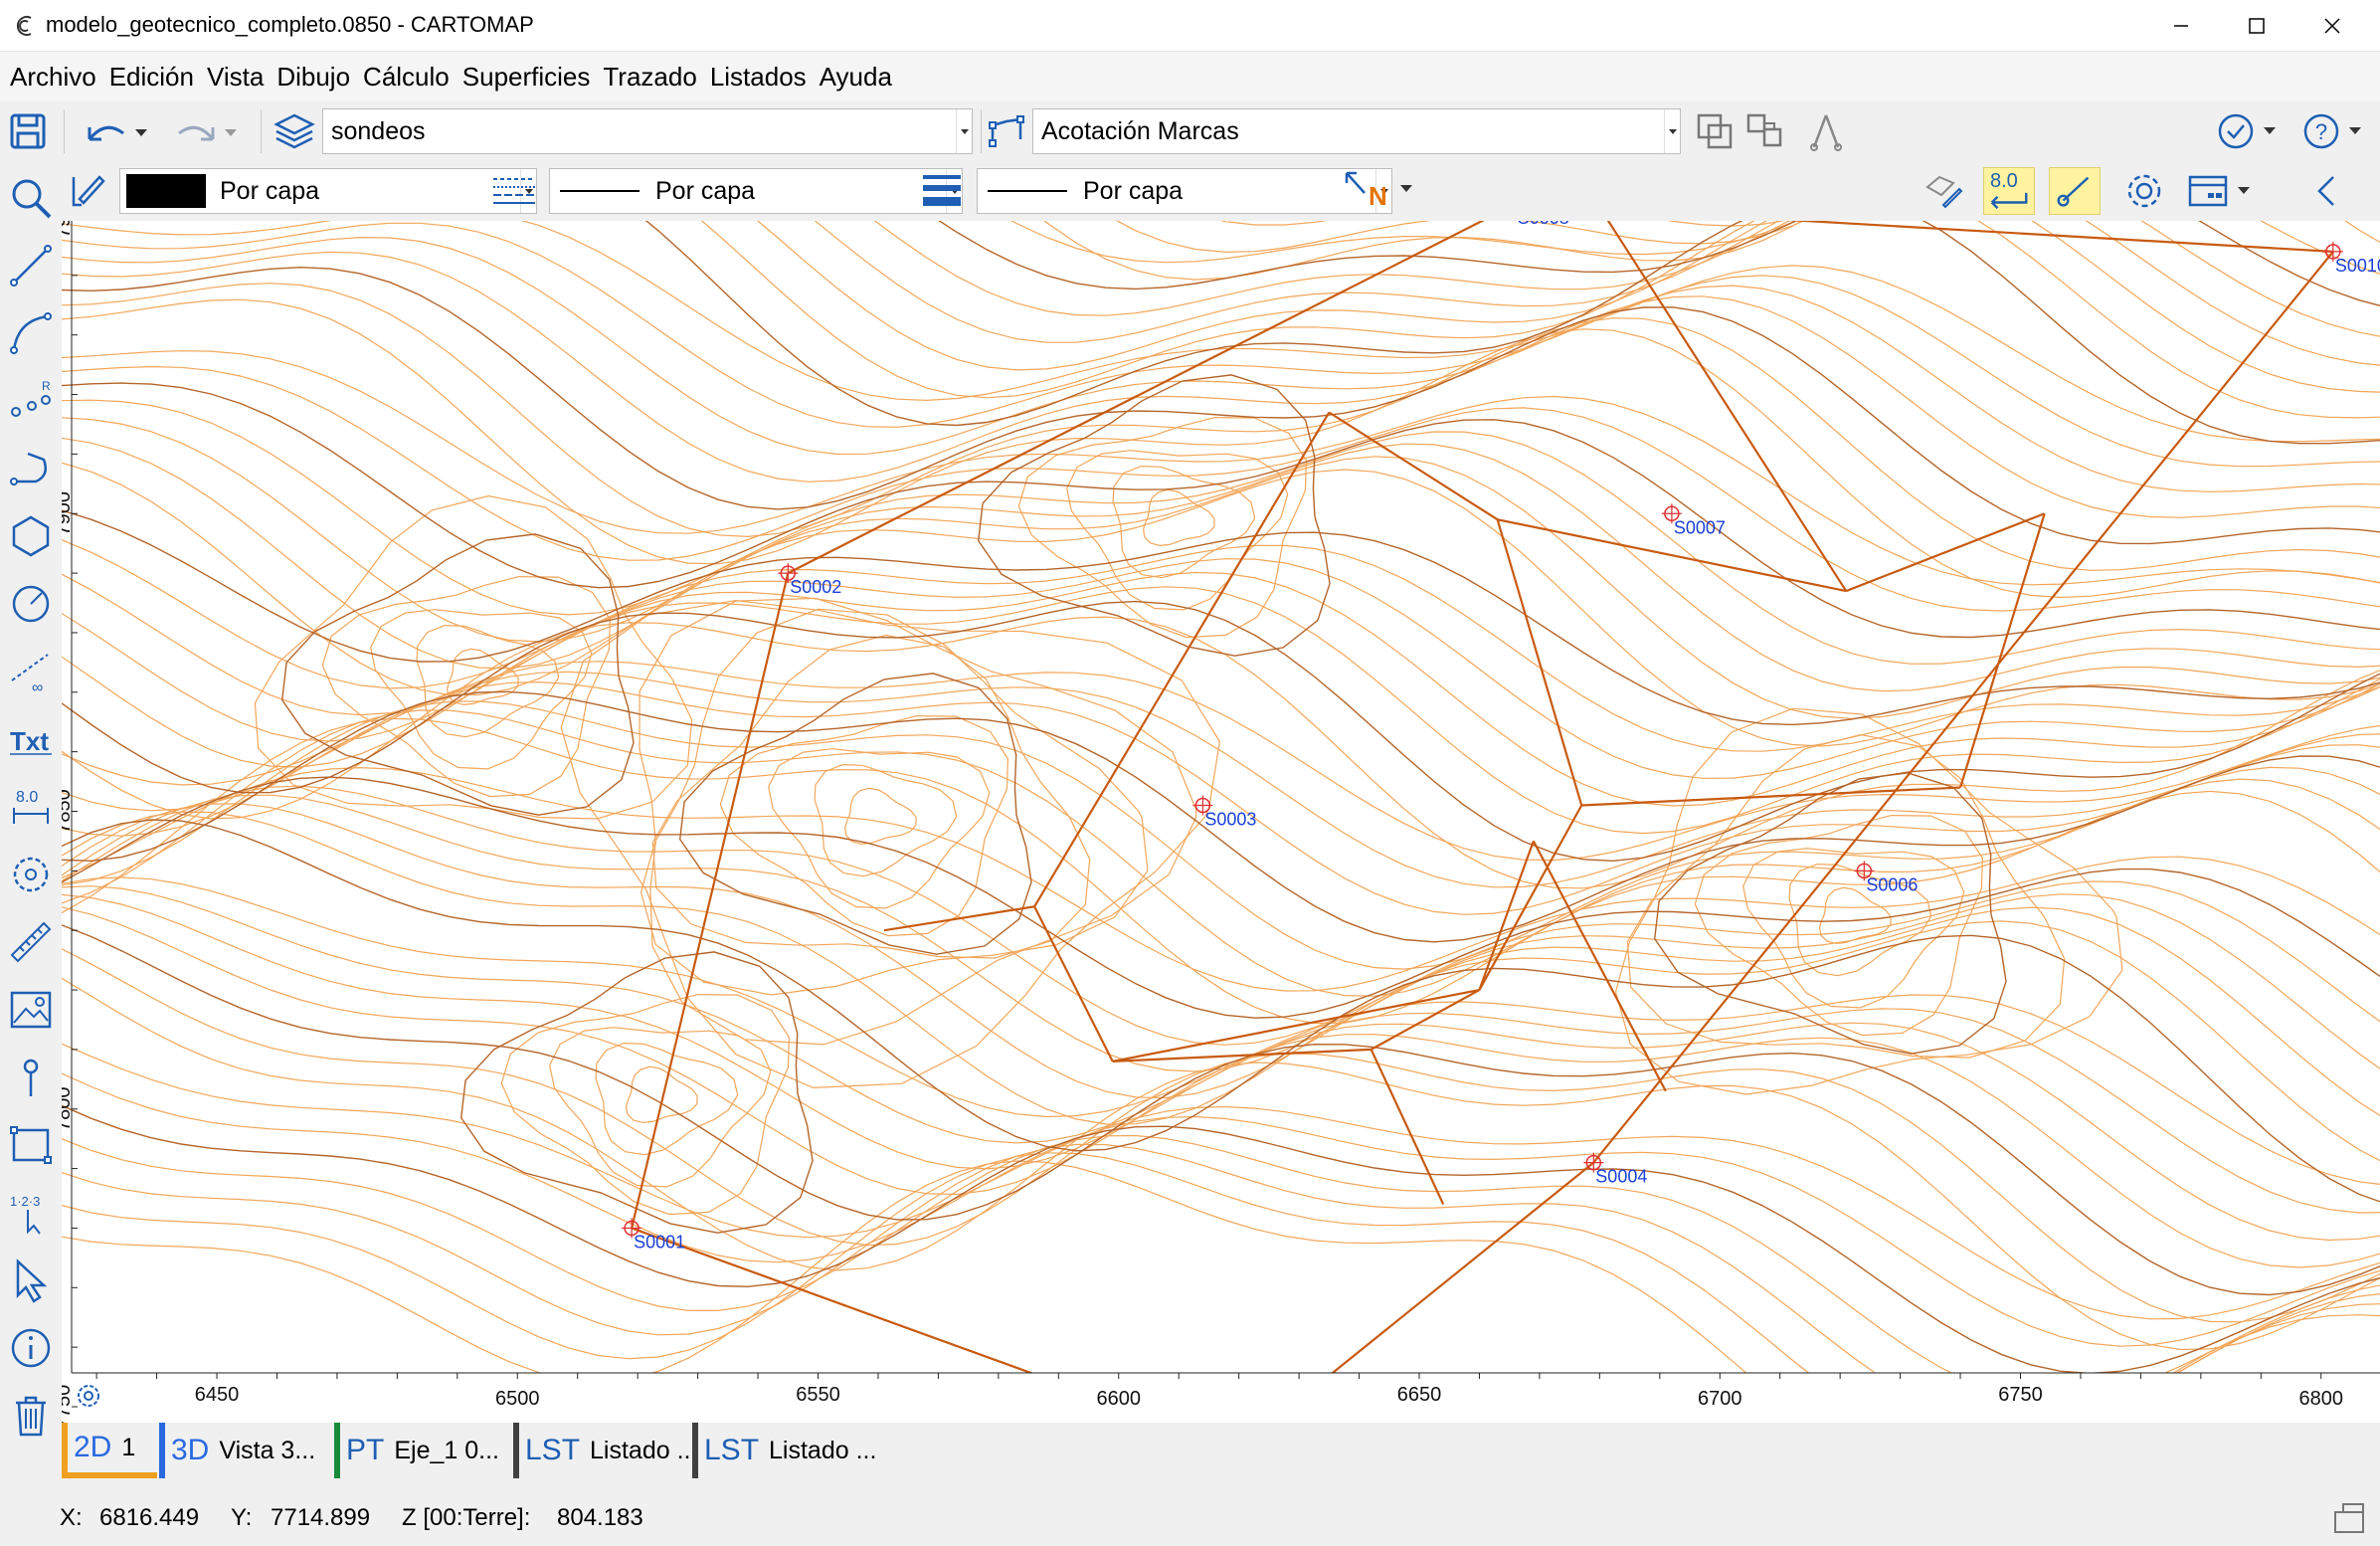 This screenshot has height=1546, width=2380. What do you see at coordinates (117, 131) in the screenshot?
I see `undo-button` at bounding box center [117, 131].